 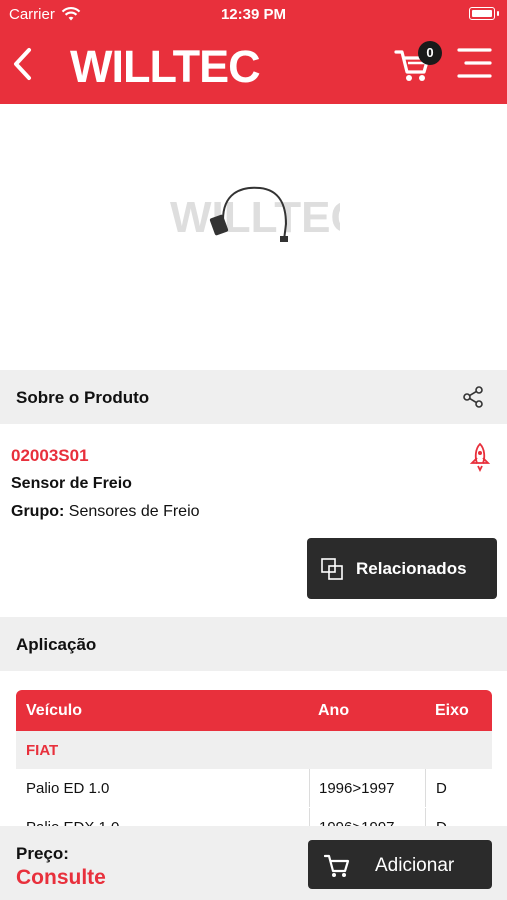 What do you see at coordinates (441, 788) in the screenshot?
I see `axle-cell: D` at bounding box center [441, 788].